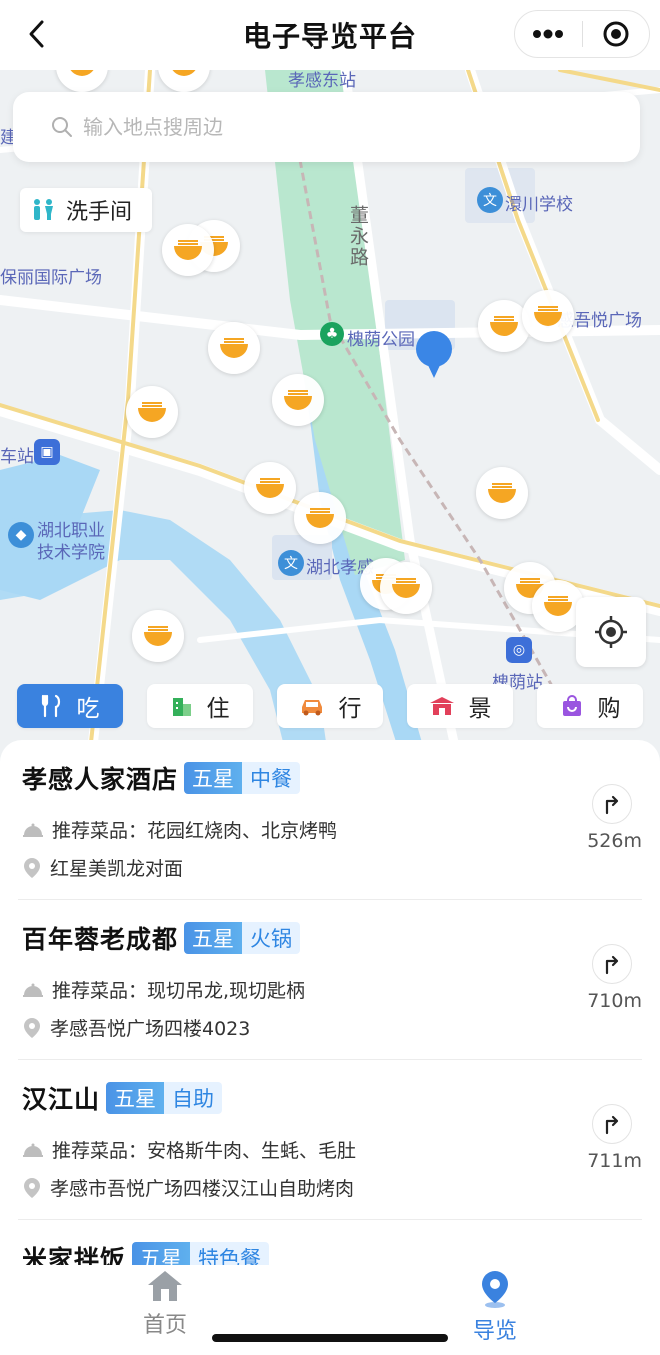 Image resolution: width=660 pixels, height=1355 pixels. What do you see at coordinates (495, 1289) in the screenshot?
I see `map-pin-icon` at bounding box center [495, 1289].